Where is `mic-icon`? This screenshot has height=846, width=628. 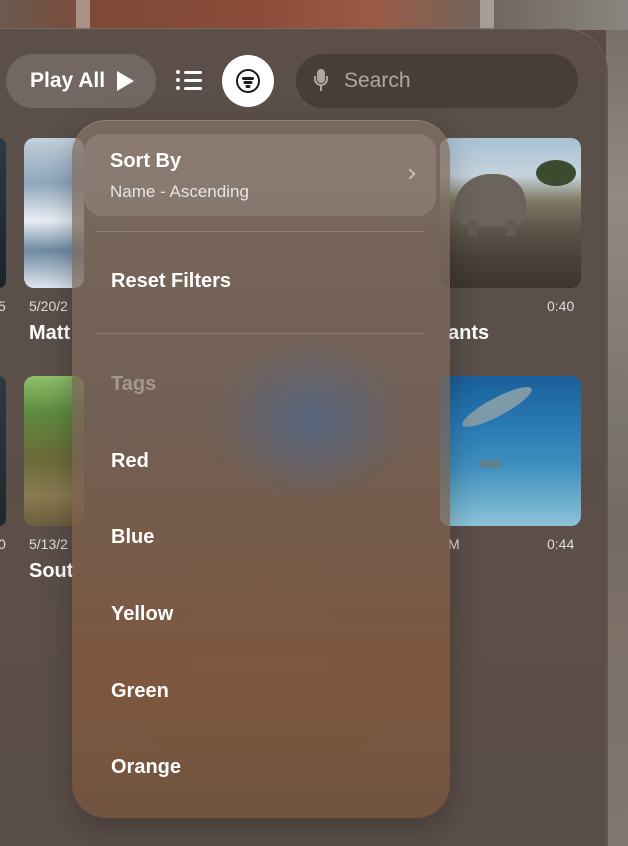 mic-icon is located at coordinates (321, 81).